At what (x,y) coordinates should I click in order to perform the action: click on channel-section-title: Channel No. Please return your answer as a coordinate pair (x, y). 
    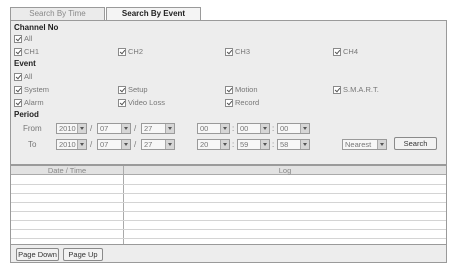
    Looking at the image, I should click on (36, 27).